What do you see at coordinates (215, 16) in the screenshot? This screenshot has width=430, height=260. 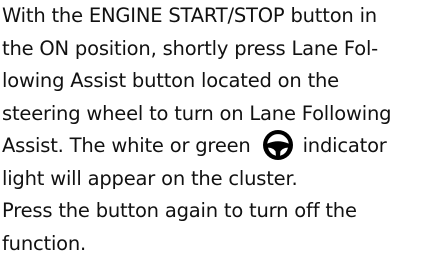 I see `text-line-1: With the ENGINE START/STOP button in` at bounding box center [215, 16].